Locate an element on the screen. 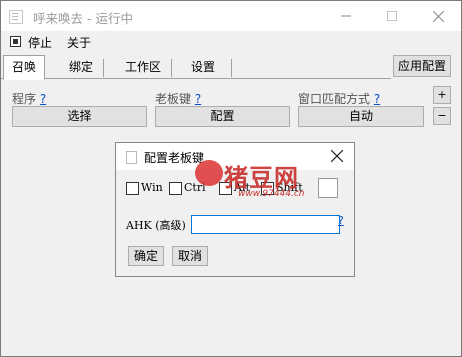  window-match-help-link: ? is located at coordinates (377, 99).